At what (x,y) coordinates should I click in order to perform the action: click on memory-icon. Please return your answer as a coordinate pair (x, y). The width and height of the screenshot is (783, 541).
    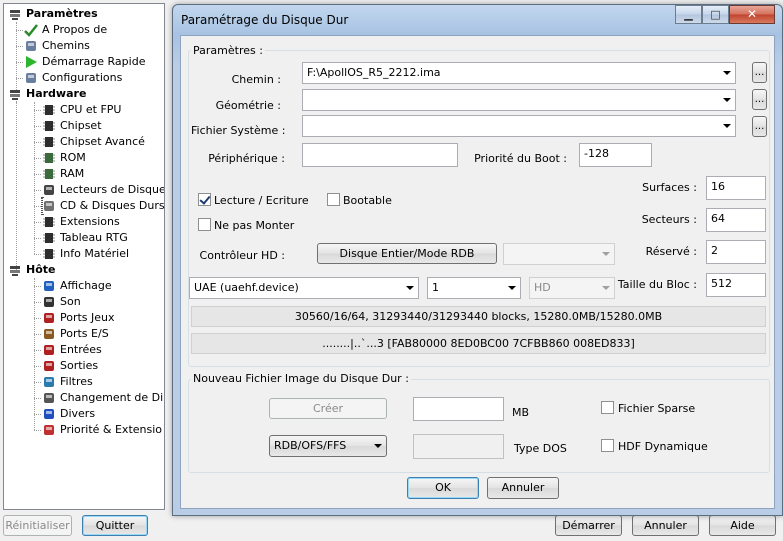
    Looking at the image, I should click on (49, 158).